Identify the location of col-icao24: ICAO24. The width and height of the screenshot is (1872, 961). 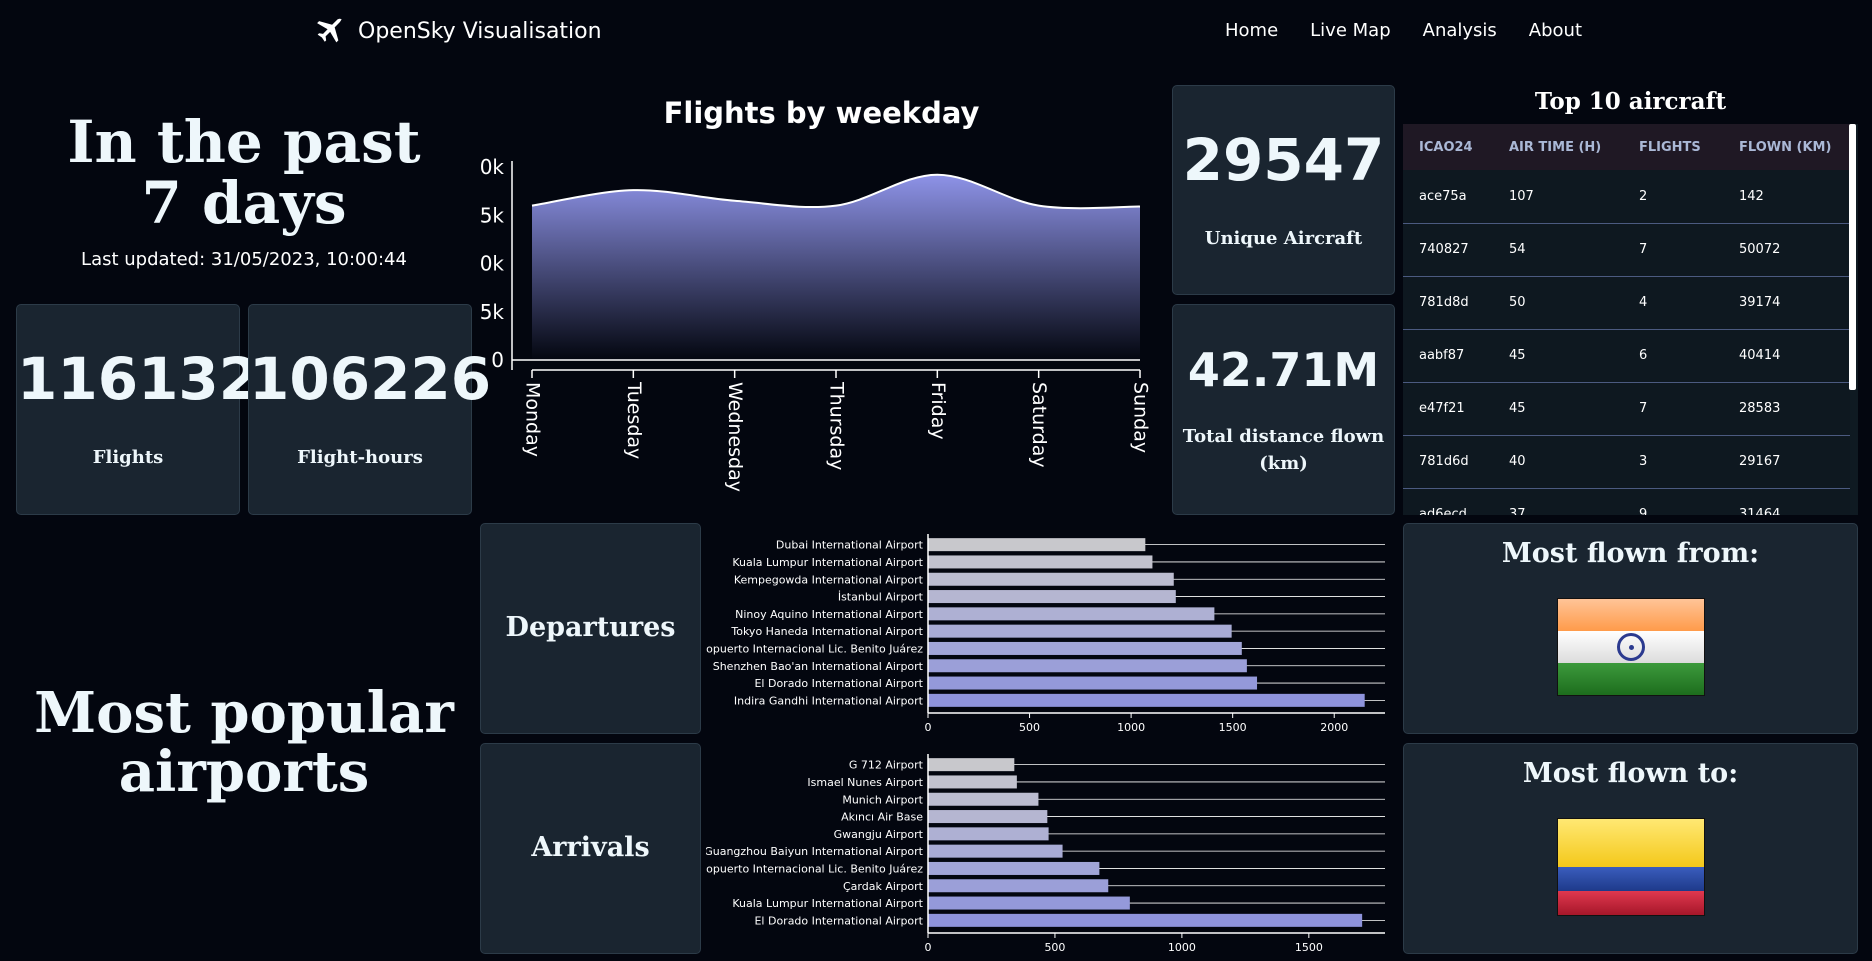
(1448, 147).